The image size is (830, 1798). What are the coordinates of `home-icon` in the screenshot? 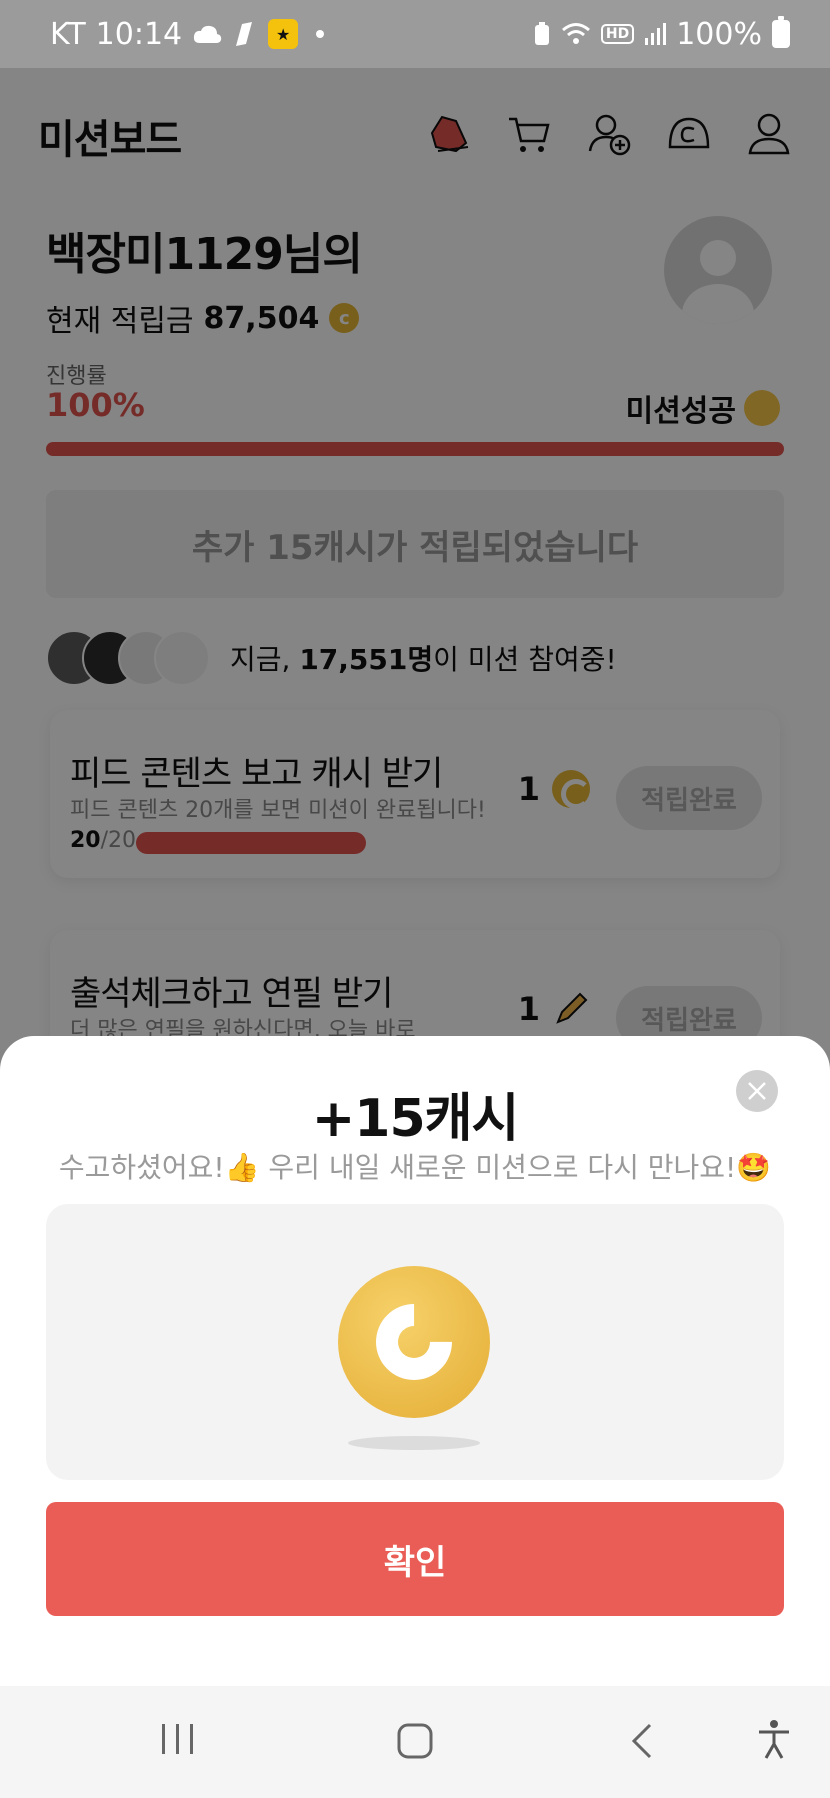 It's located at (415, 1741).